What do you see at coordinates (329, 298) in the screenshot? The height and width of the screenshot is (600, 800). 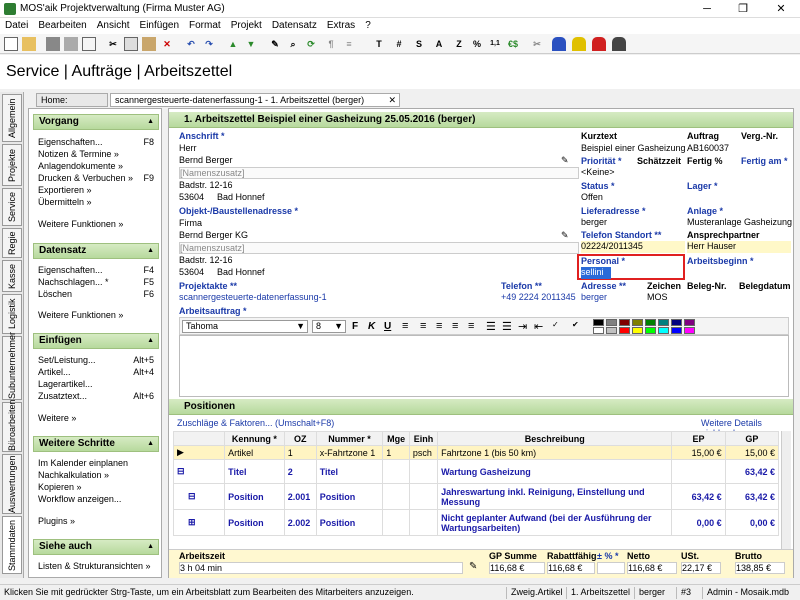 I see `projektakte-link: scannergesteuerte-datenerfassung-1` at bounding box center [329, 298].